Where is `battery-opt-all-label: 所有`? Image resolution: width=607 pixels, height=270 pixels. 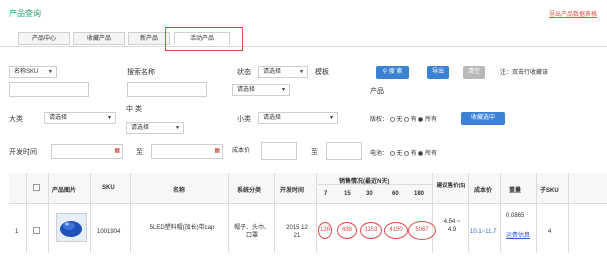
battery-opt-all-label: 所有 is located at coordinates (431, 154).